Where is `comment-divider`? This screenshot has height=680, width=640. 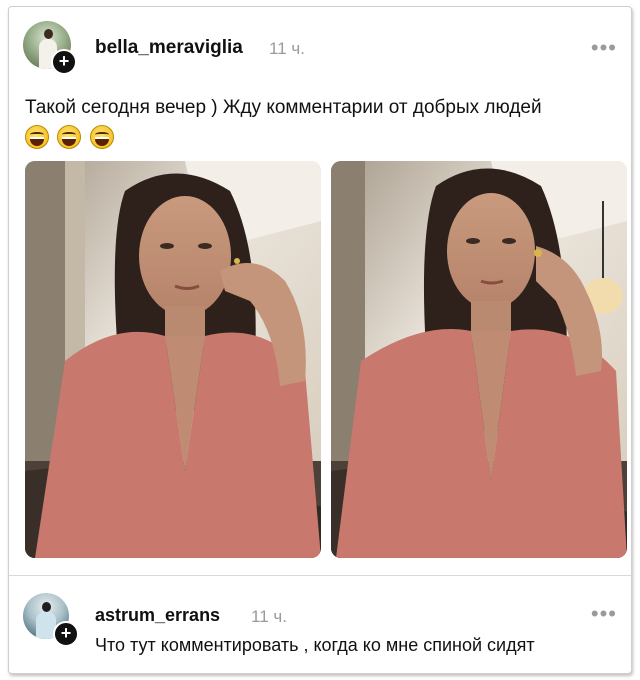 comment-divider is located at coordinates (320, 575).